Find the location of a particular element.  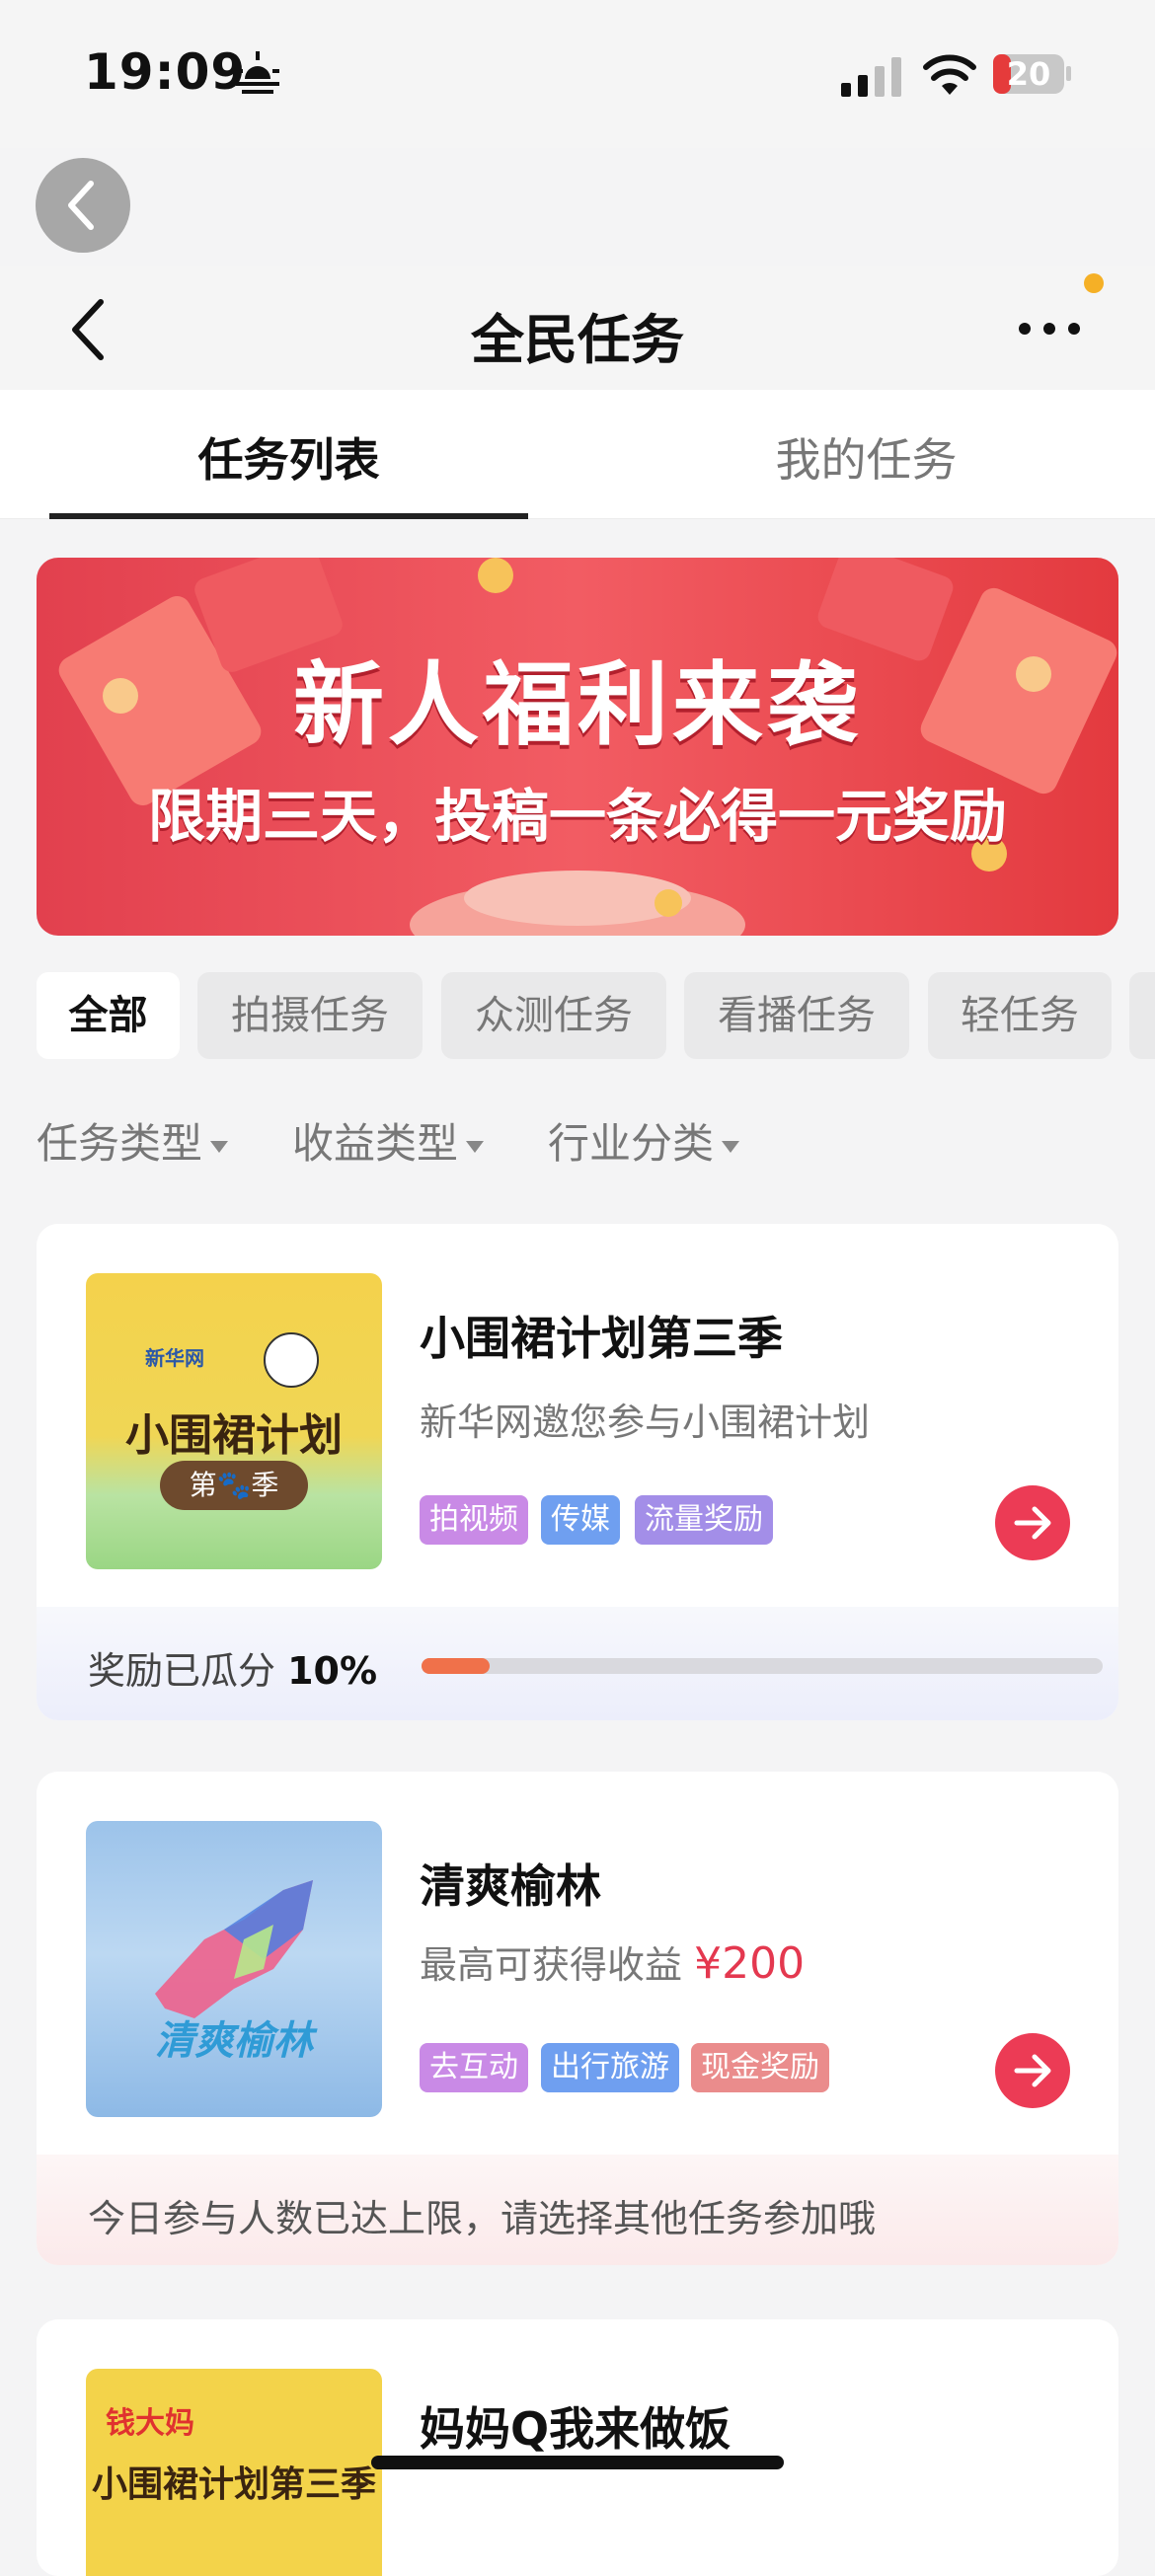

chevron-left-icon is located at coordinates (81, 205).